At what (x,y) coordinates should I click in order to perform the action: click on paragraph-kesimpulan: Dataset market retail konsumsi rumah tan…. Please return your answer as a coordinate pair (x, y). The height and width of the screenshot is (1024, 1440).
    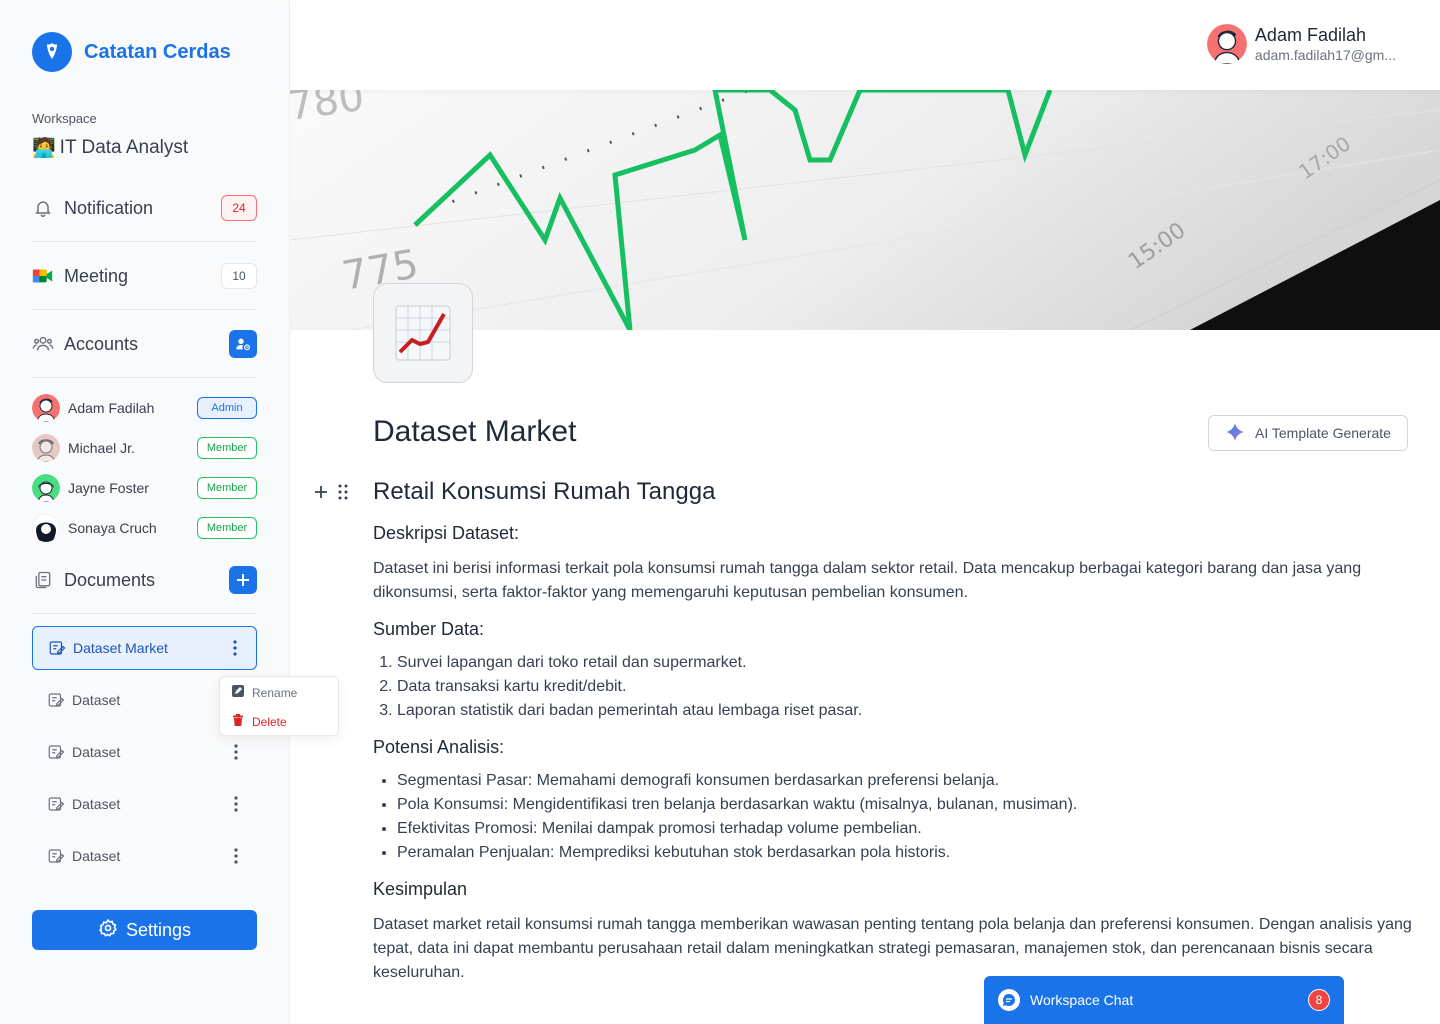
    Looking at the image, I should click on (892, 948).